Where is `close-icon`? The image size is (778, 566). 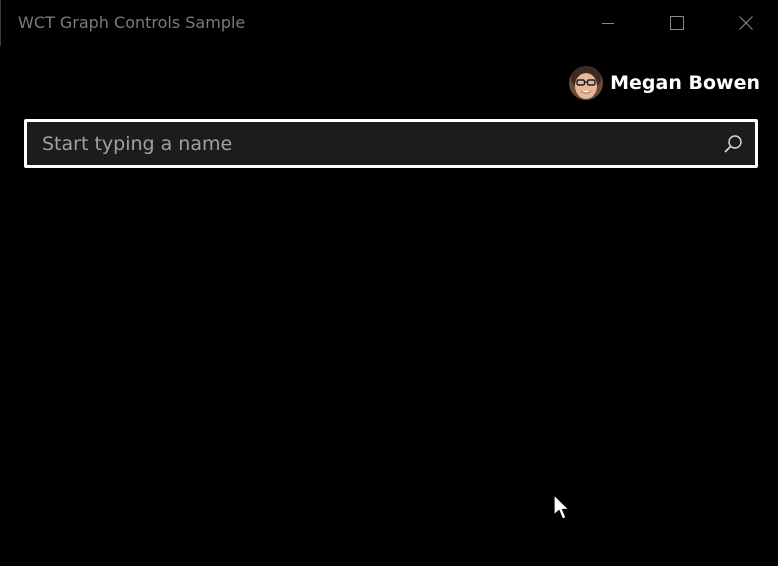 close-icon is located at coordinates (746, 23).